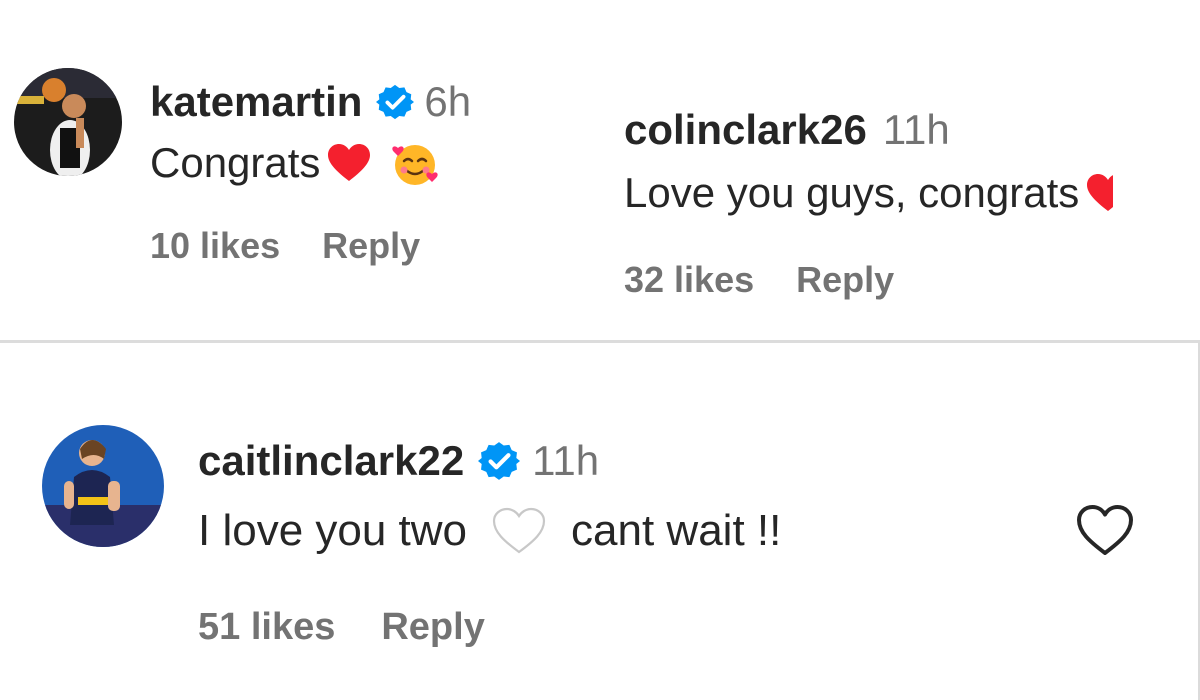  Describe the element at coordinates (676, 530) in the screenshot. I see `comment-text-continued: cant wait !!` at that location.